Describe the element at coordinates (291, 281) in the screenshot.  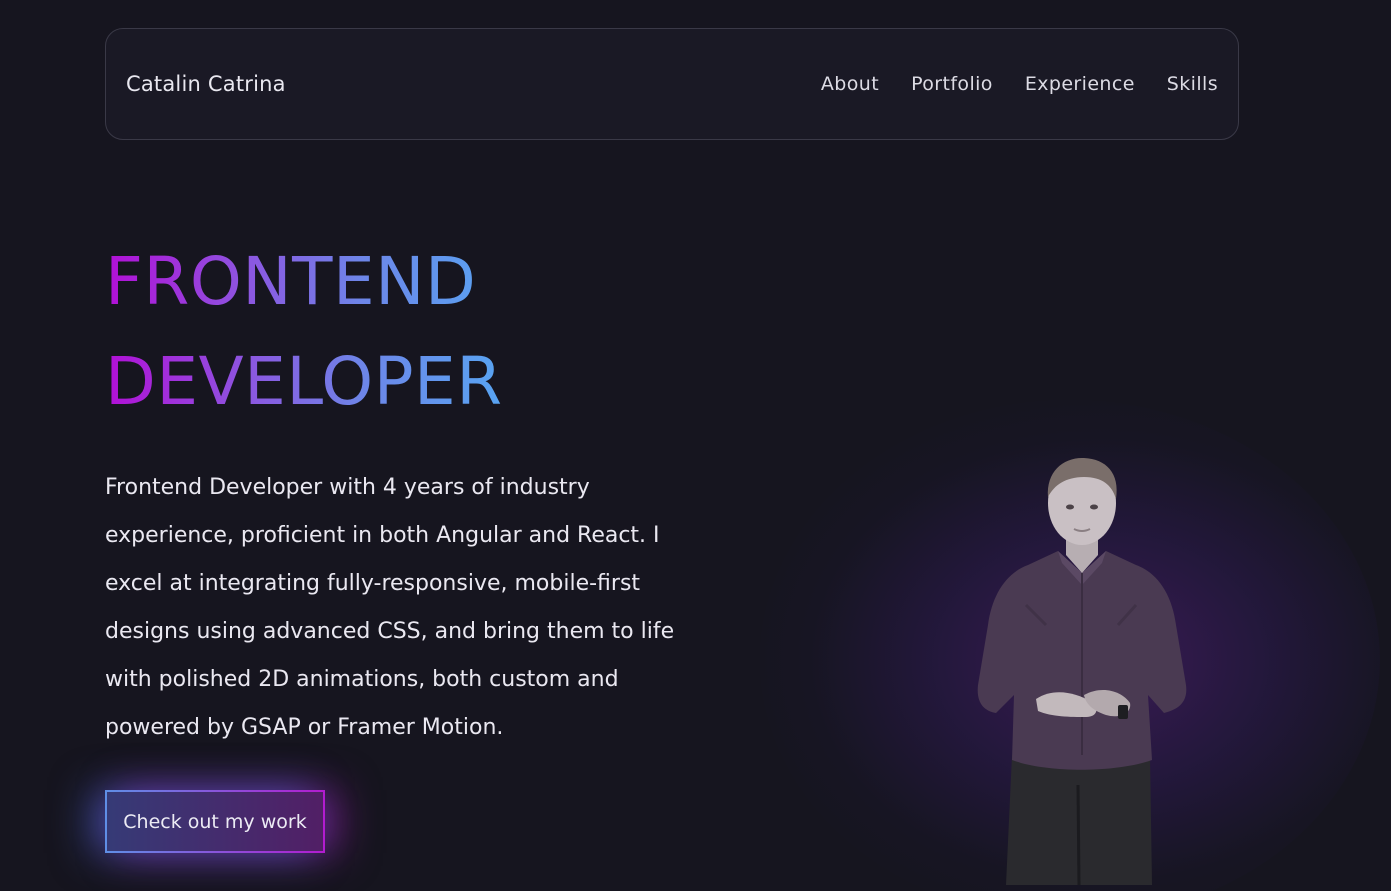
I see `hero-title-line-1: FRONTEND` at that location.